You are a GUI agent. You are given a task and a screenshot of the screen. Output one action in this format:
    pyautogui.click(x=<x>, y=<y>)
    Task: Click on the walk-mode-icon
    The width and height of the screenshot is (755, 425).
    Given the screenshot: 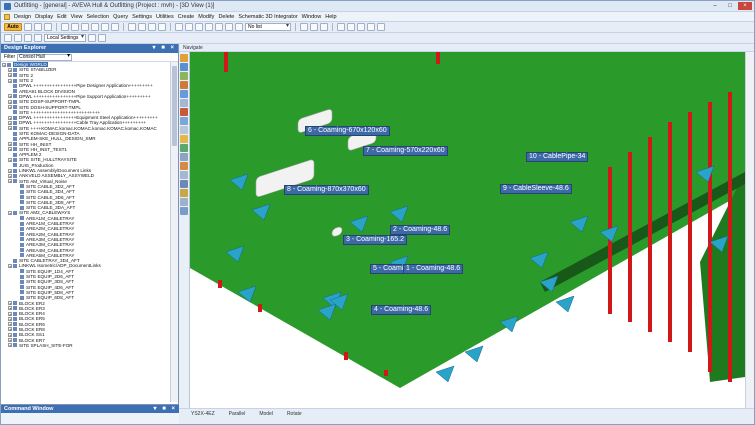 What is the action you would take?
    pyautogui.click(x=184, y=94)
    